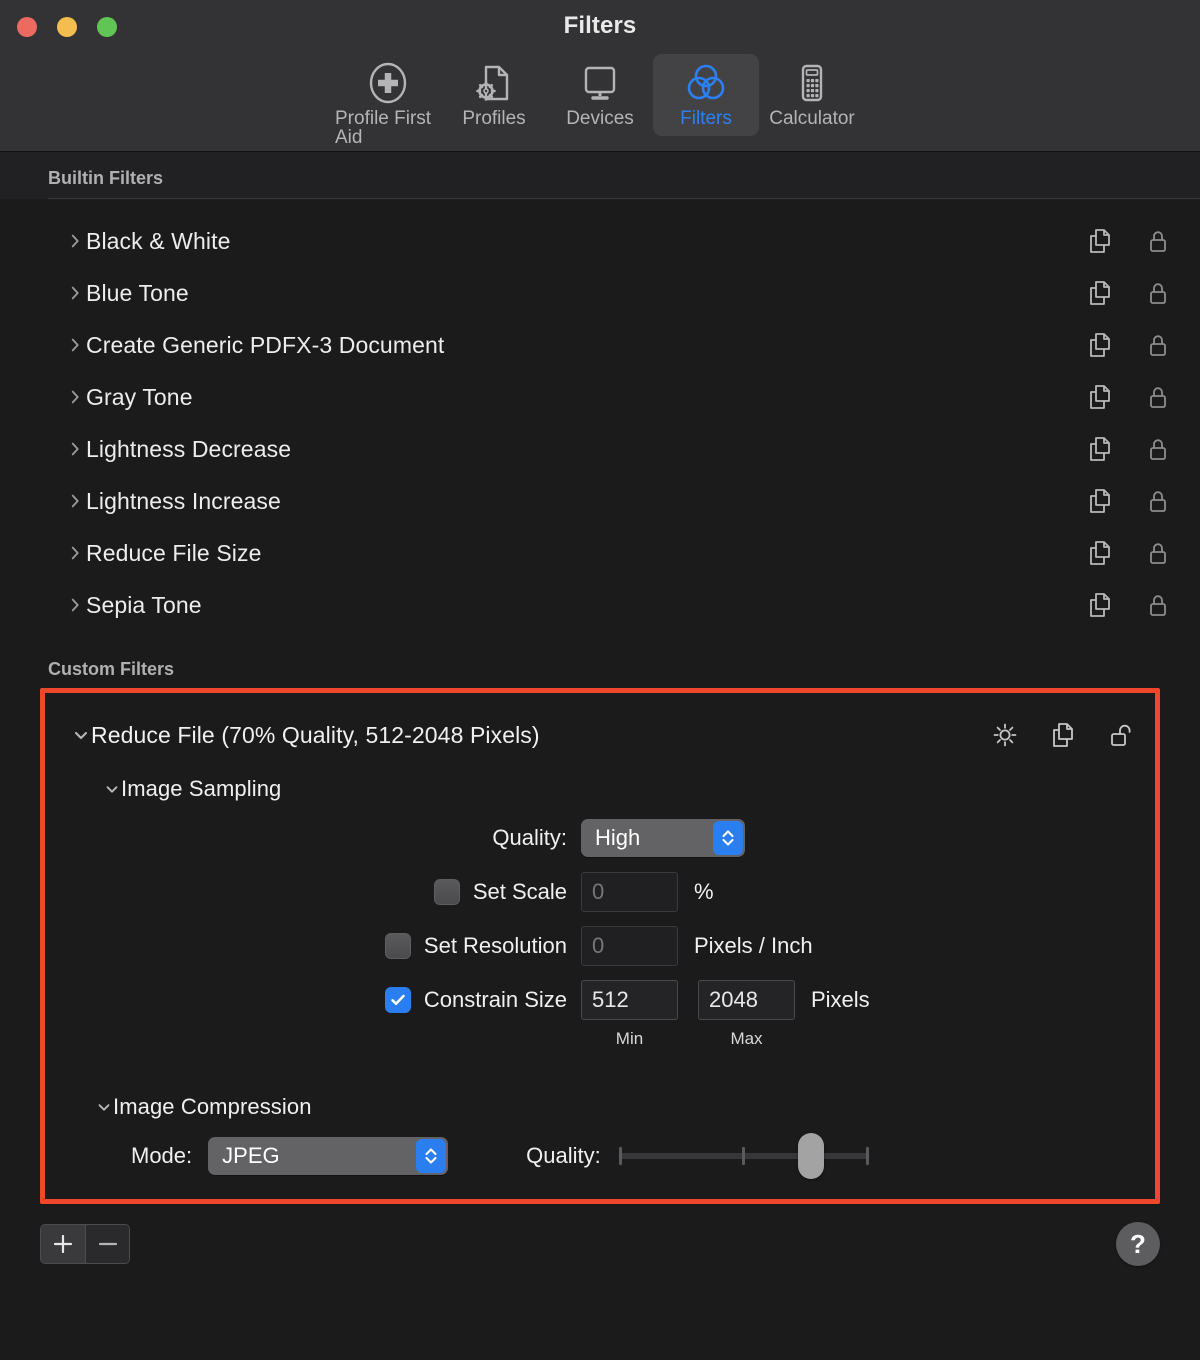  Describe the element at coordinates (162, 1155) in the screenshot. I see `mode-label: Mode:` at that location.